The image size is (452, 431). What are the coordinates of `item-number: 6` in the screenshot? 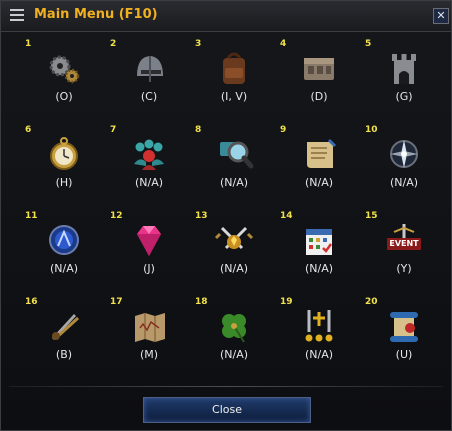 It's located at (28, 130).